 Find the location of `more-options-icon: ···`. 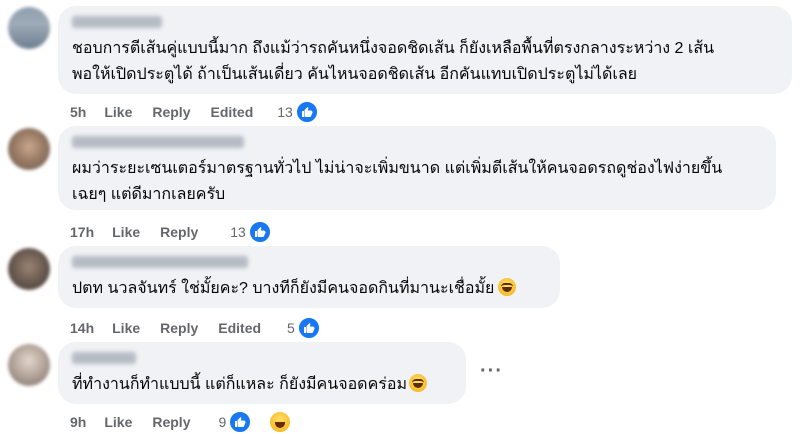

more-options-icon: ··· is located at coordinates (491, 371).